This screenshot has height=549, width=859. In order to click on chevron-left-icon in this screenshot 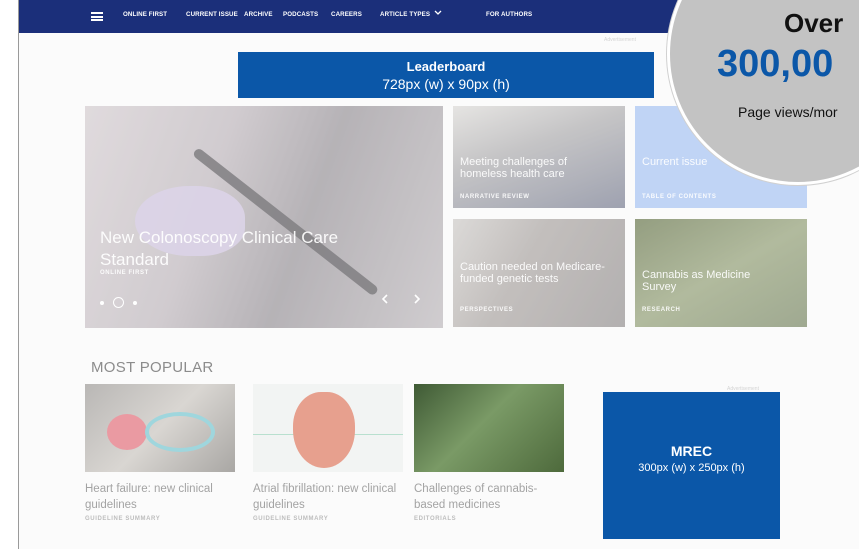, I will do `click(385, 300)`.